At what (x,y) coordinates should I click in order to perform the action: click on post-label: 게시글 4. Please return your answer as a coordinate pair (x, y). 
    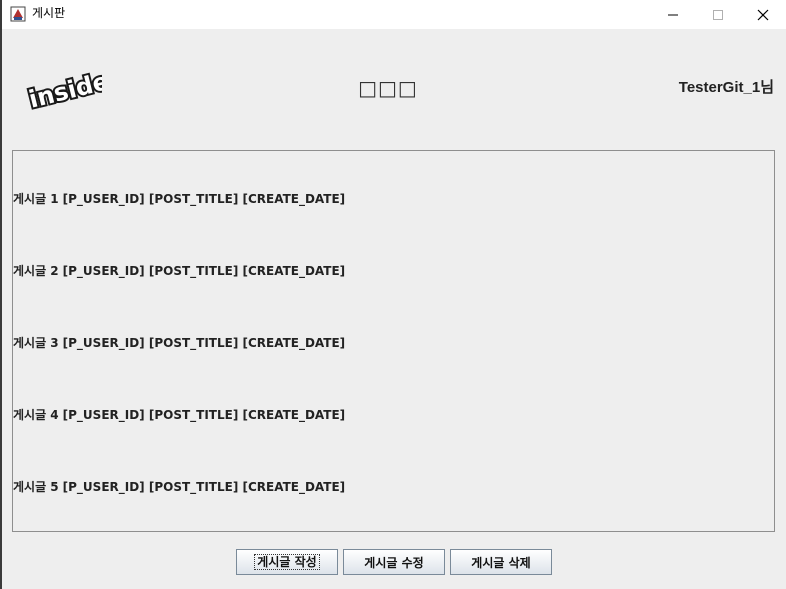
    Looking at the image, I should click on (36, 415).